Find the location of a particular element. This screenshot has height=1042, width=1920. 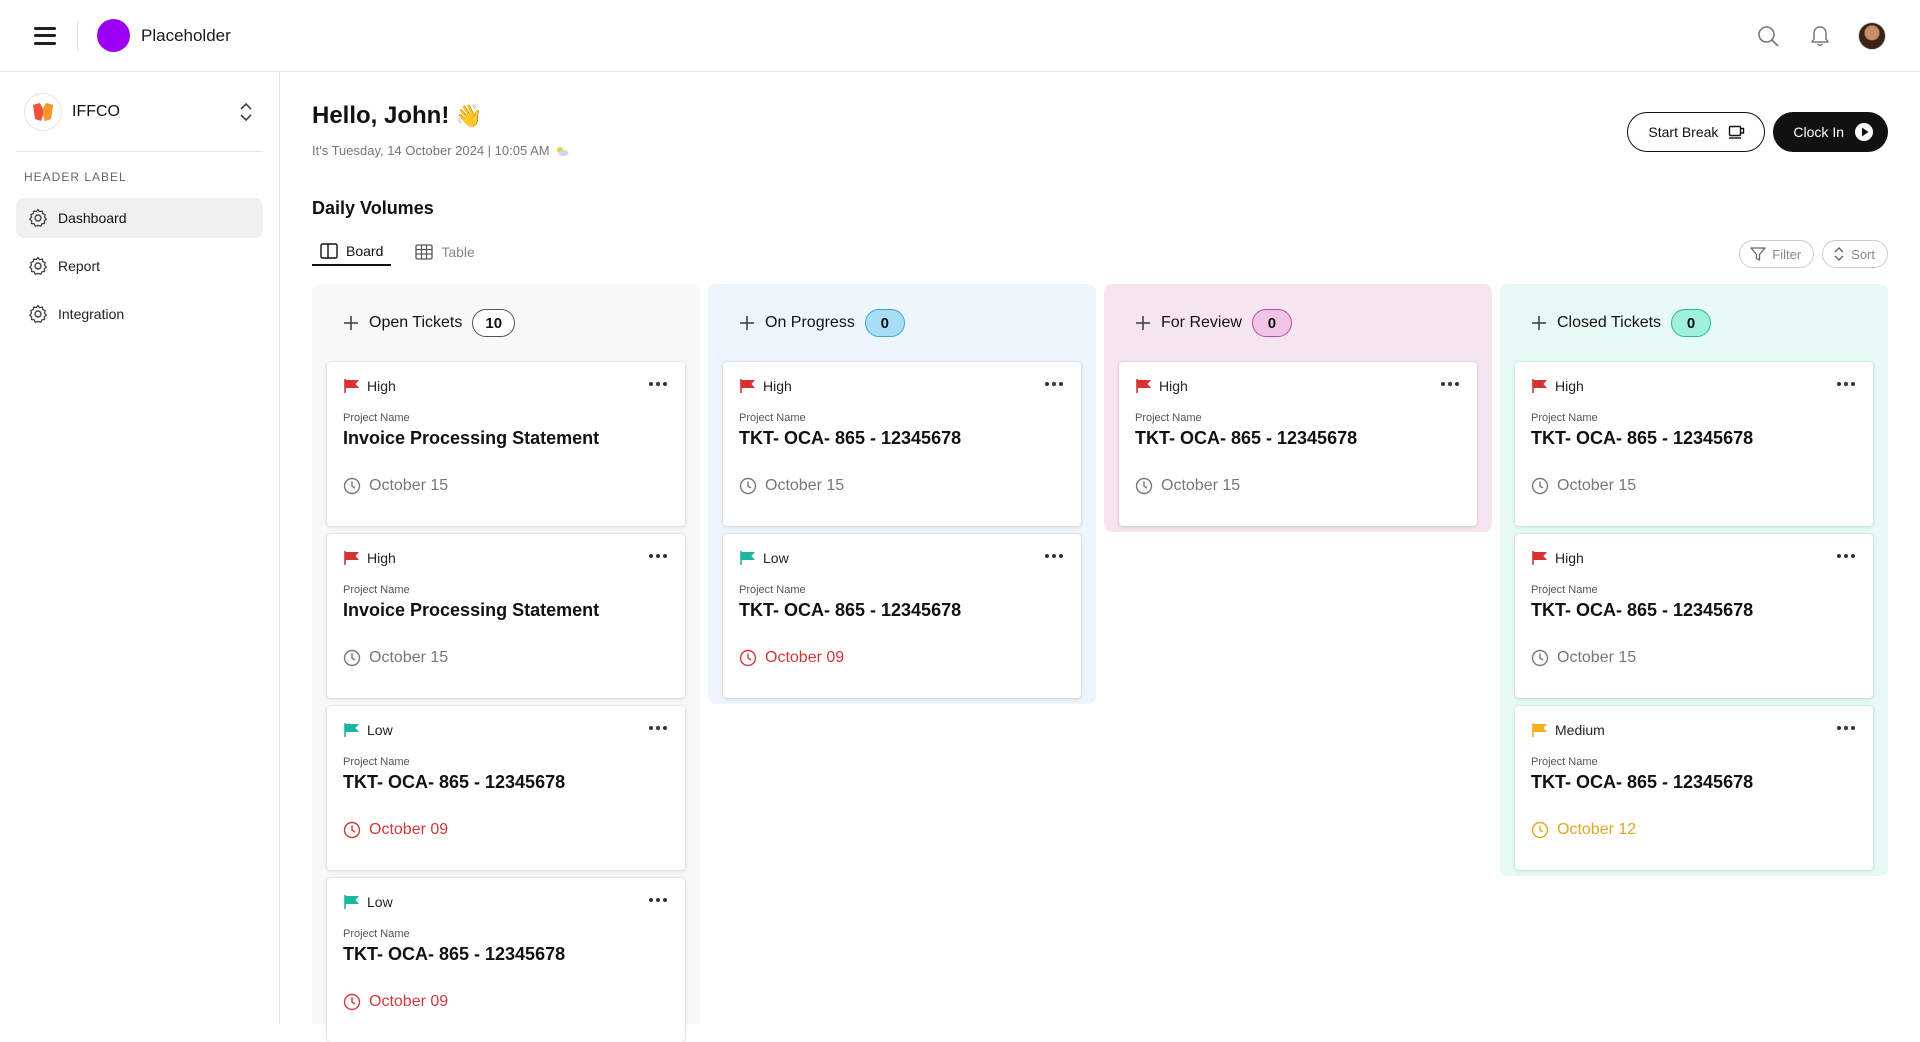

sidebar-item-label: Report is located at coordinates (79, 266).